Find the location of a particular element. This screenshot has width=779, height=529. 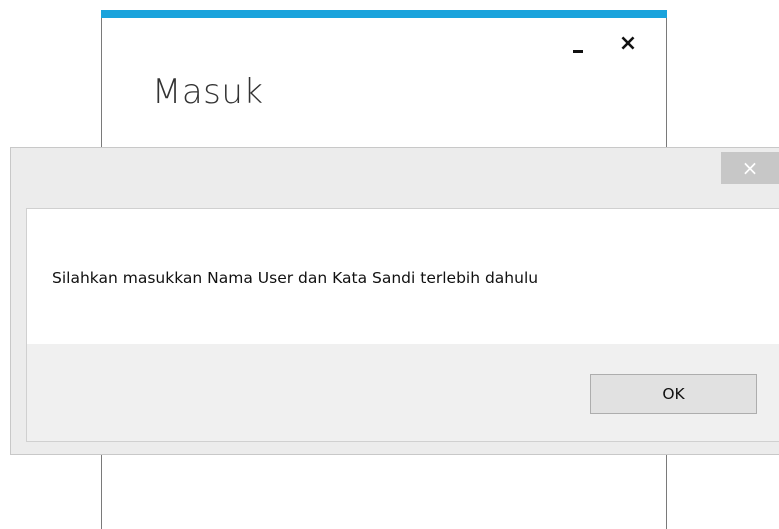

ok-button: OK is located at coordinates (673, 394).